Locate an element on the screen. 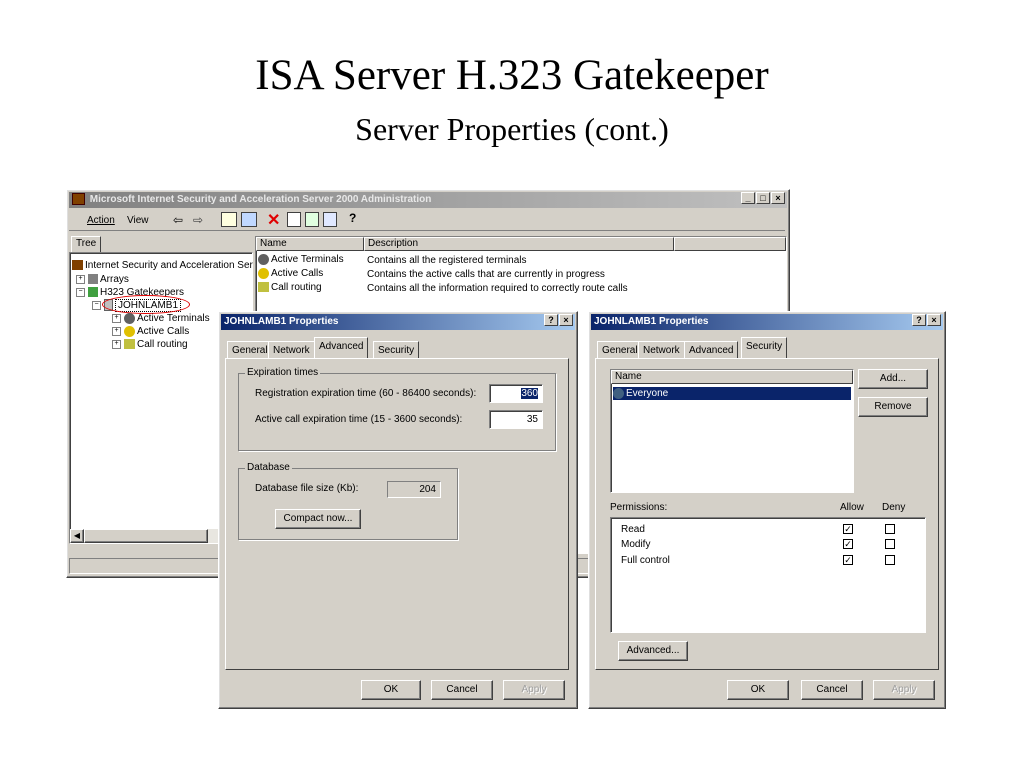 This screenshot has height=768, width=1024. delete-icon: ✕ is located at coordinates (273, 220).